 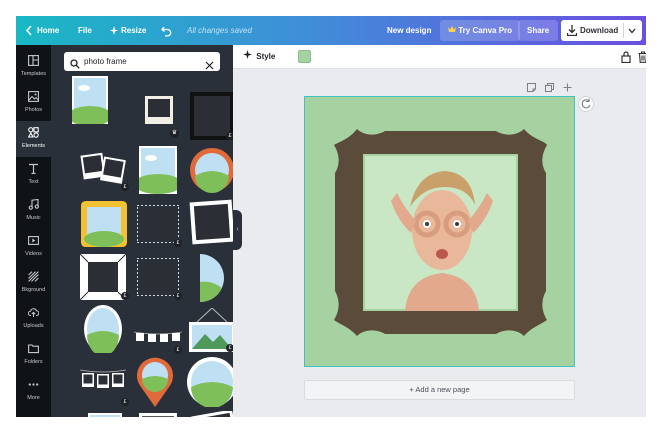 What do you see at coordinates (29, 30) in the screenshot?
I see `back-chevron-icon` at bounding box center [29, 30].